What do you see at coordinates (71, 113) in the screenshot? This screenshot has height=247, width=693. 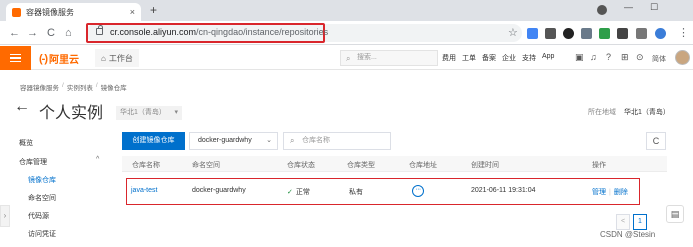 I see `page-title: 个人实例` at bounding box center [71, 113].